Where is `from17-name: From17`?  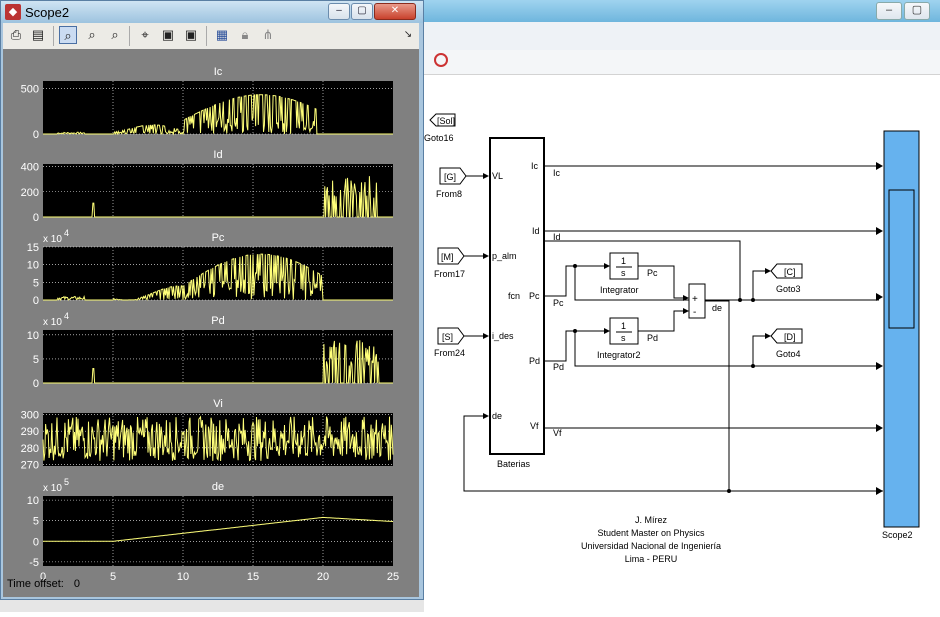
from17-name: From17 is located at coordinates (449, 274).